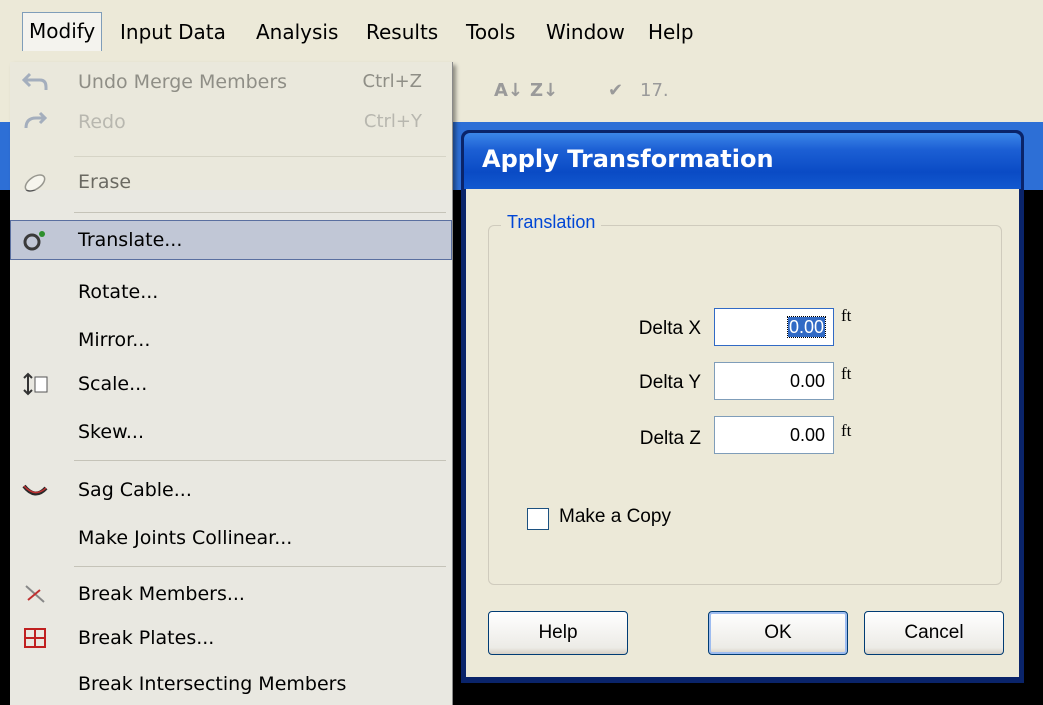  What do you see at coordinates (778, 633) in the screenshot?
I see `ok-button: OK` at bounding box center [778, 633].